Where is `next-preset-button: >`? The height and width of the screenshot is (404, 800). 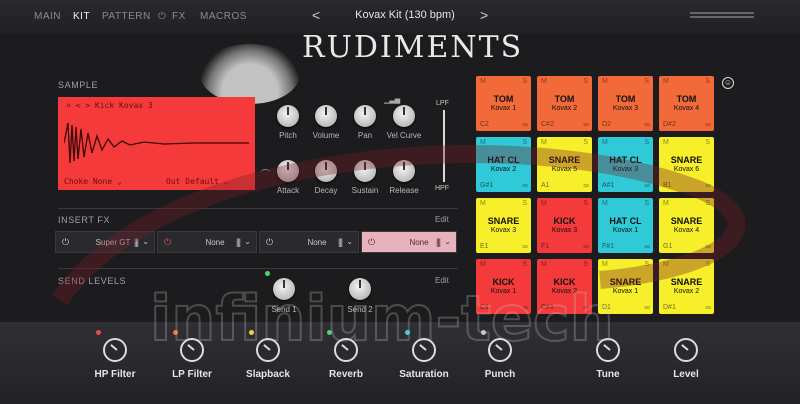
next-preset-button: > is located at coordinates (484, 15).